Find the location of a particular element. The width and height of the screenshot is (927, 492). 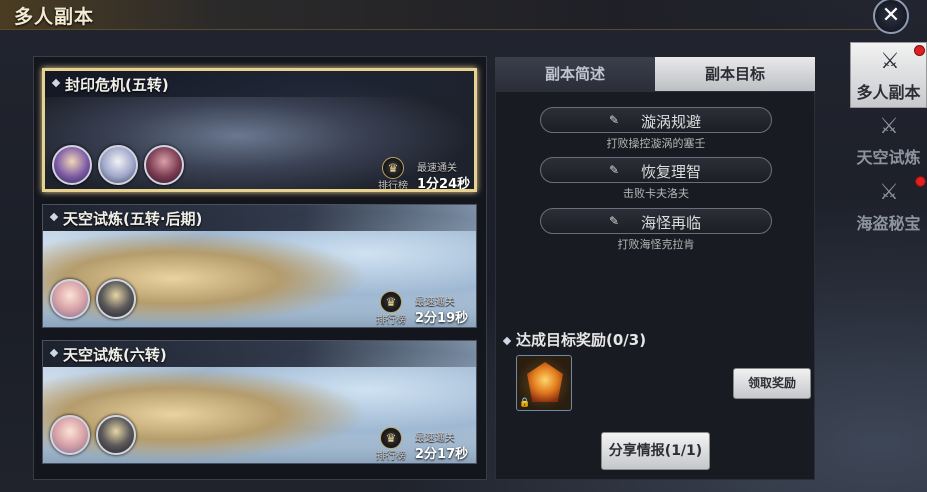

tab-bar: 副本简述 副本目标 is located at coordinates (655, 74).